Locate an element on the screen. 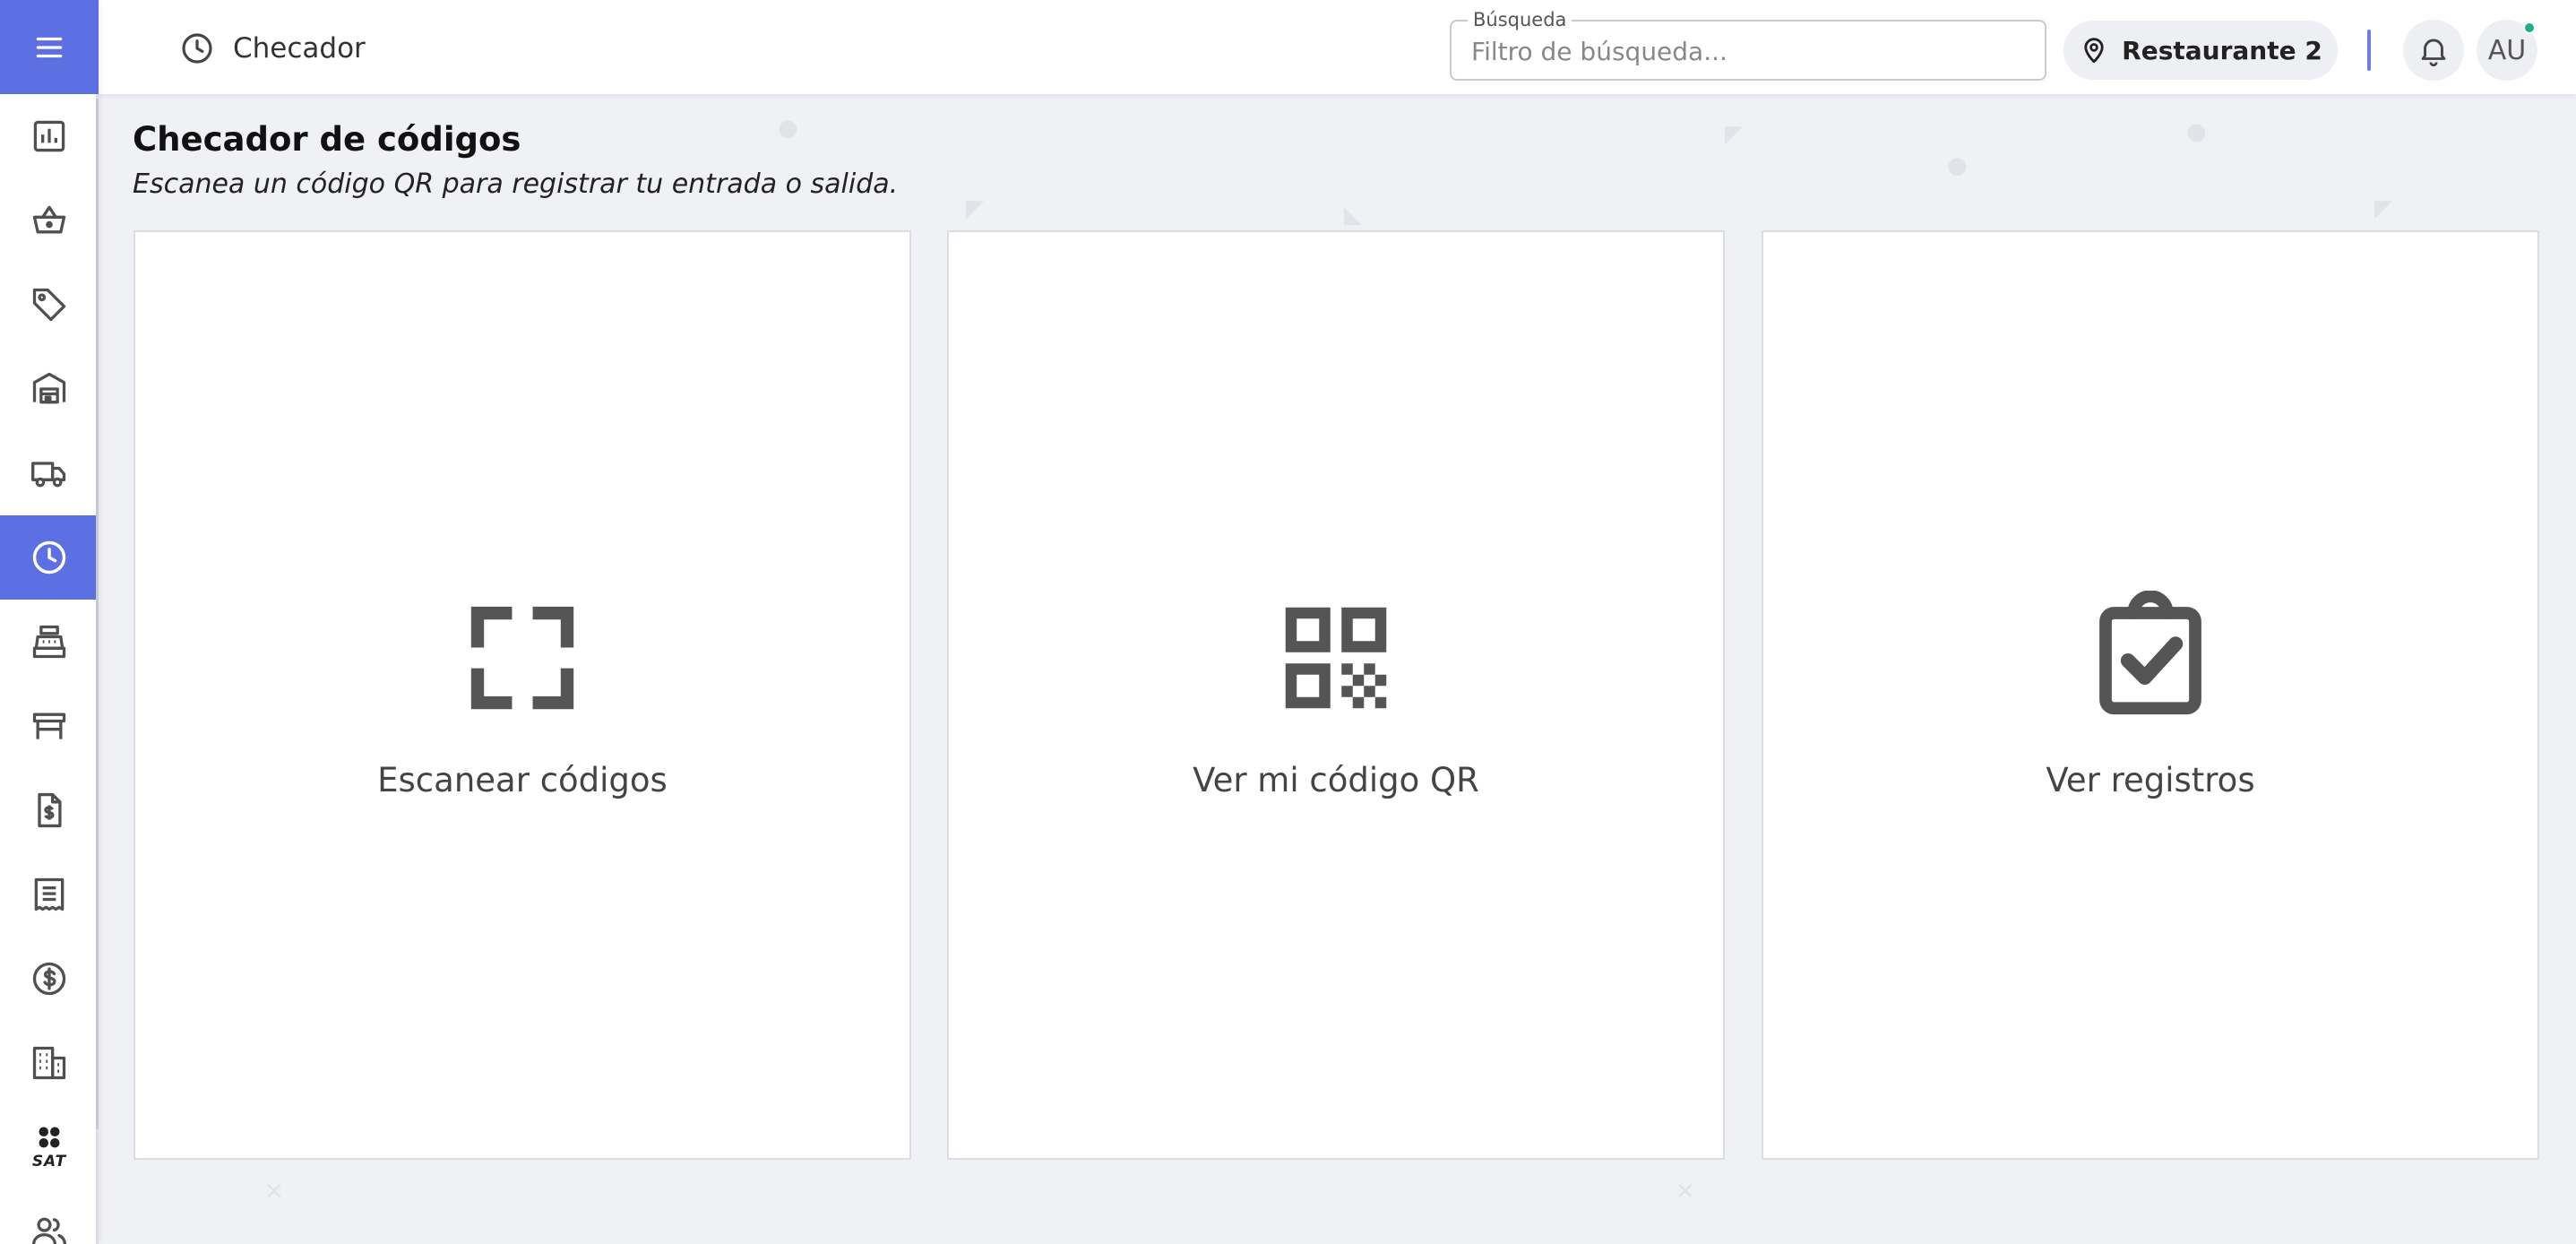  sidebar-item-sat: SAT is located at coordinates (49, 1147).